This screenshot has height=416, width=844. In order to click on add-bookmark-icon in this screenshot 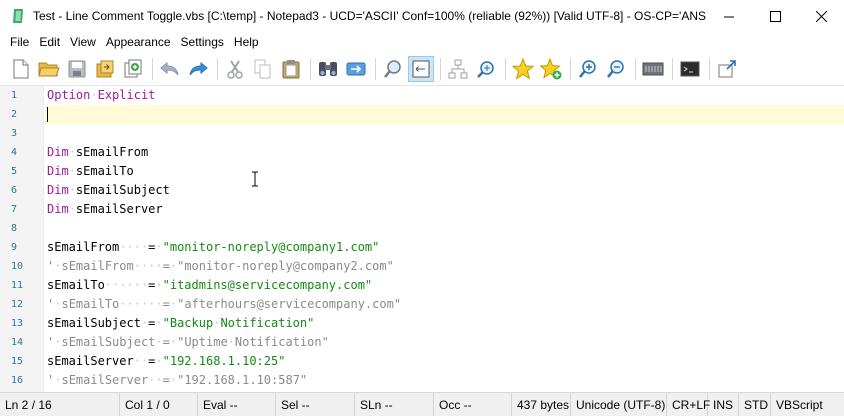, I will do `click(551, 68)`.